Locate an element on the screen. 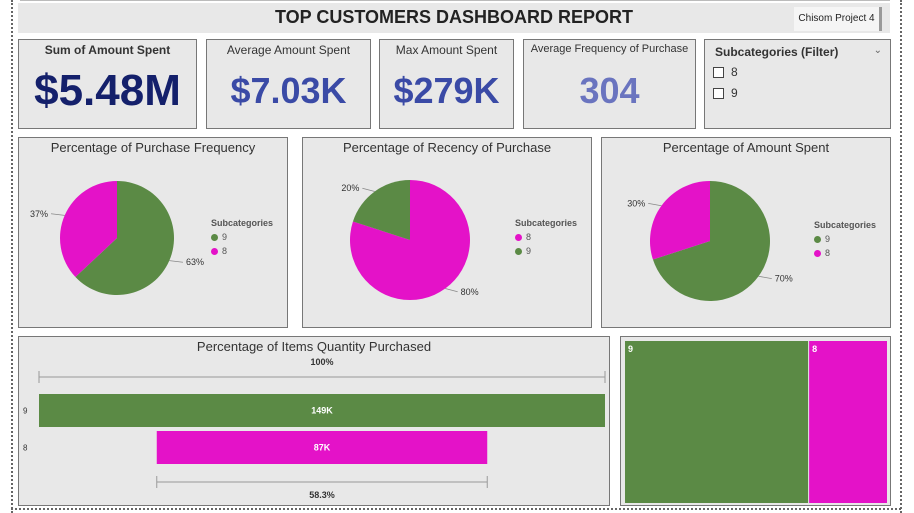  pie-data-label: 80% is located at coordinates (470, 292).